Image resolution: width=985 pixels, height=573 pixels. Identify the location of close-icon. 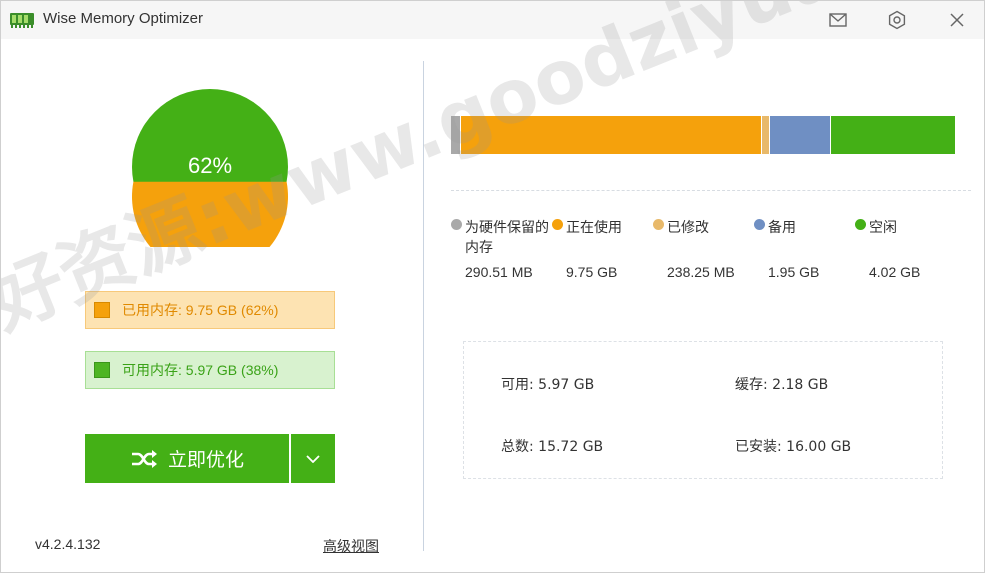
(957, 20).